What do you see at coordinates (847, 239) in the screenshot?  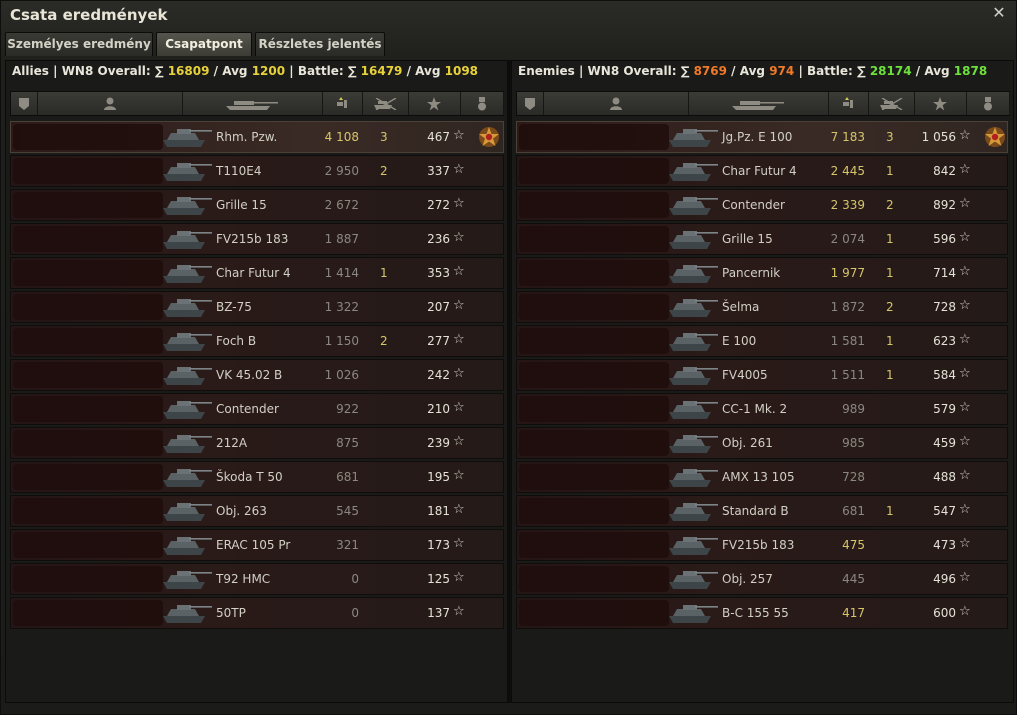 I see `damage-value: 2 074` at bounding box center [847, 239].